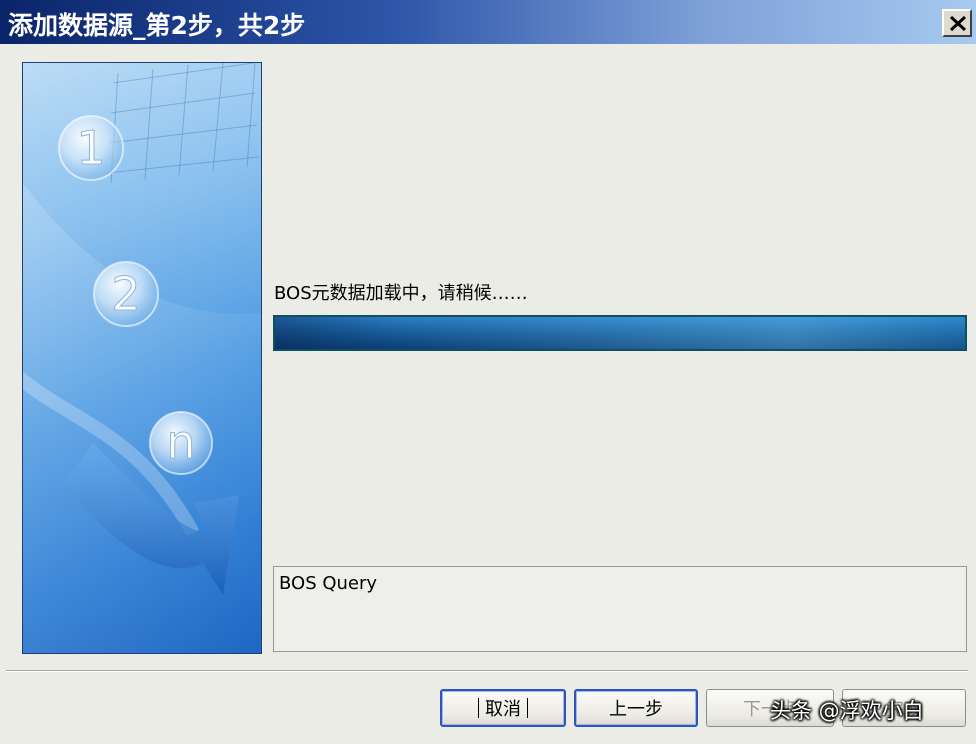 This screenshot has height=744, width=976. Describe the element at coordinates (847, 711) in the screenshot. I see `watermark: 头条 @浮欢小白` at that location.